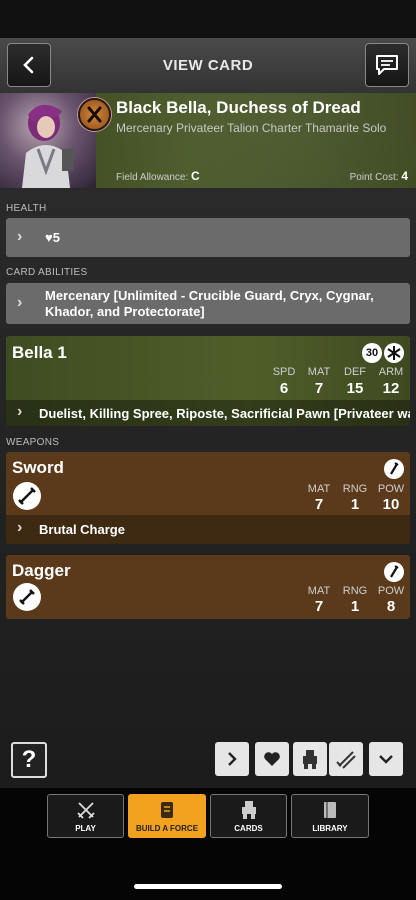  I want to click on page-title: VIEW CARD, so click(208, 65).